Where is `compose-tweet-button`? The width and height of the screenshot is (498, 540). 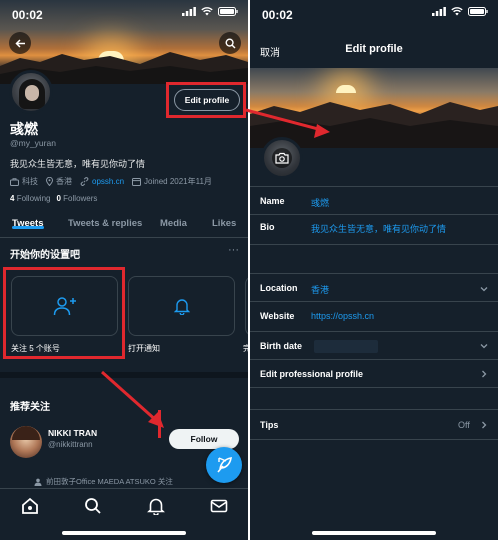
compose-tweet-button is located at coordinates (224, 465).